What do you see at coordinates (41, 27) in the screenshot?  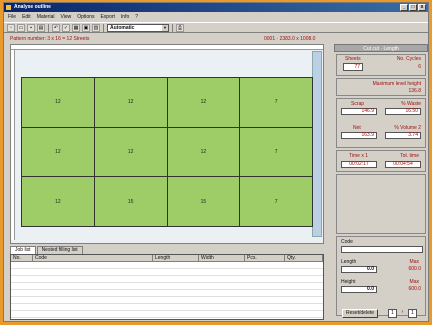 I see `print-icon: ▤` at bounding box center [41, 27].